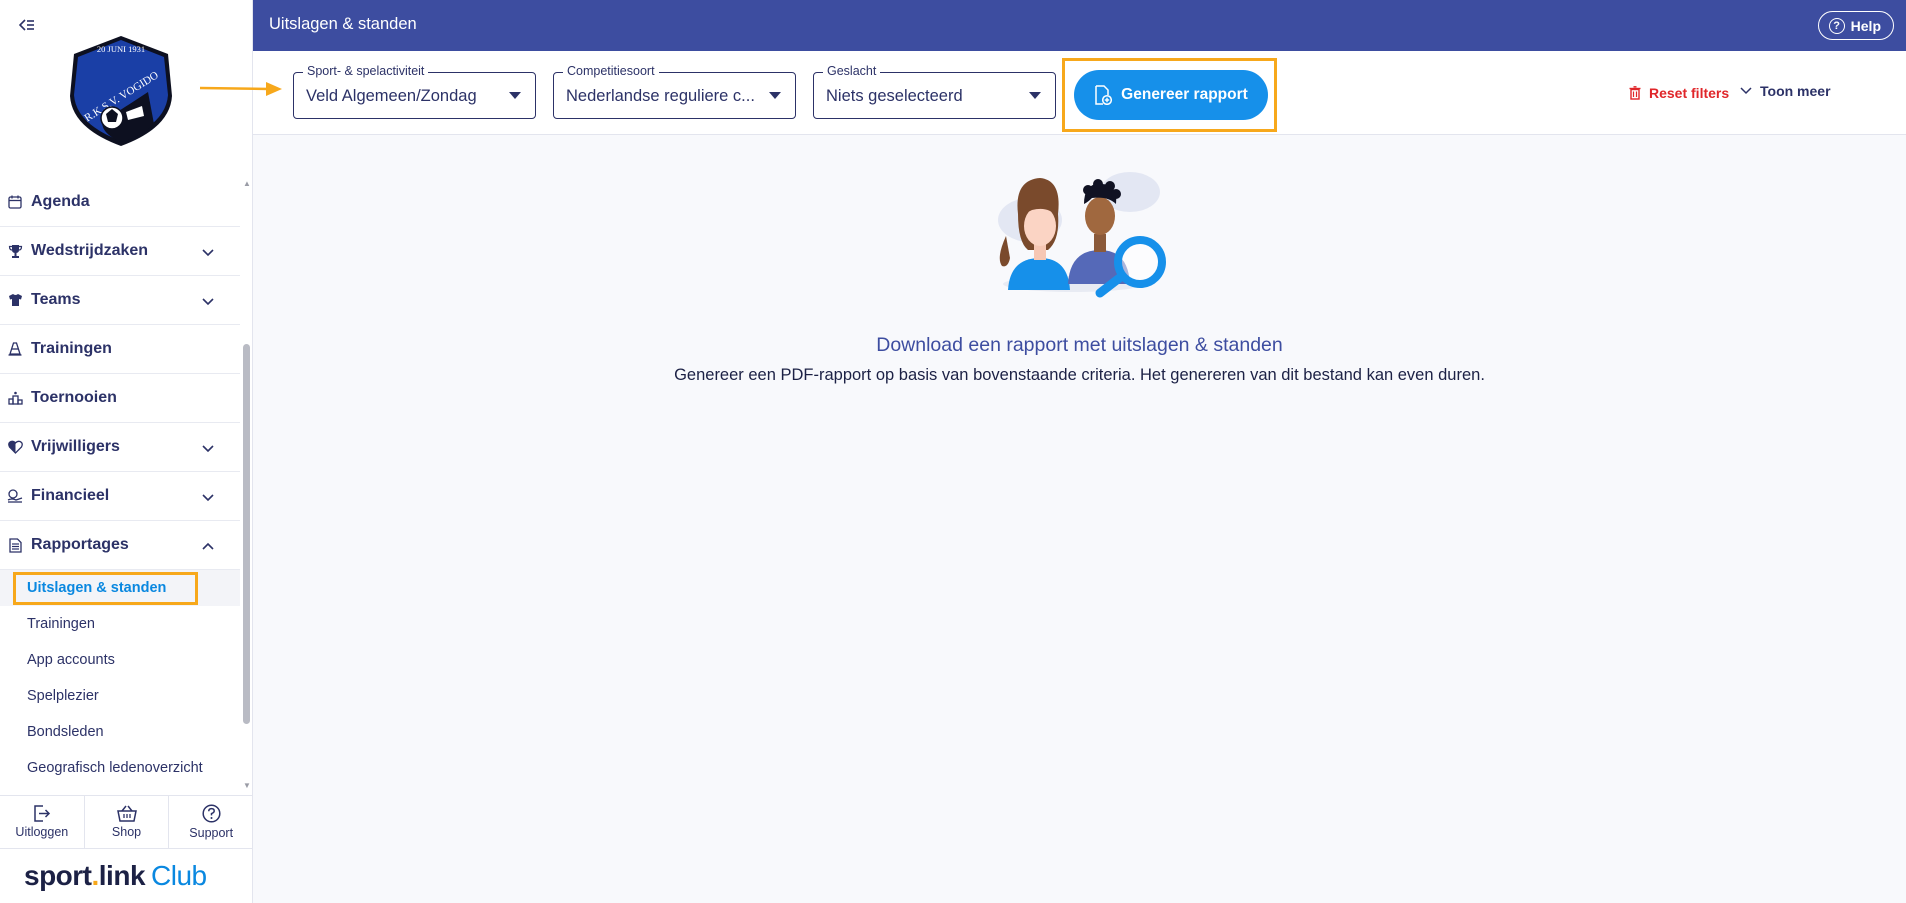  I want to click on reset-filters-button: Reset filters, so click(1679, 93).